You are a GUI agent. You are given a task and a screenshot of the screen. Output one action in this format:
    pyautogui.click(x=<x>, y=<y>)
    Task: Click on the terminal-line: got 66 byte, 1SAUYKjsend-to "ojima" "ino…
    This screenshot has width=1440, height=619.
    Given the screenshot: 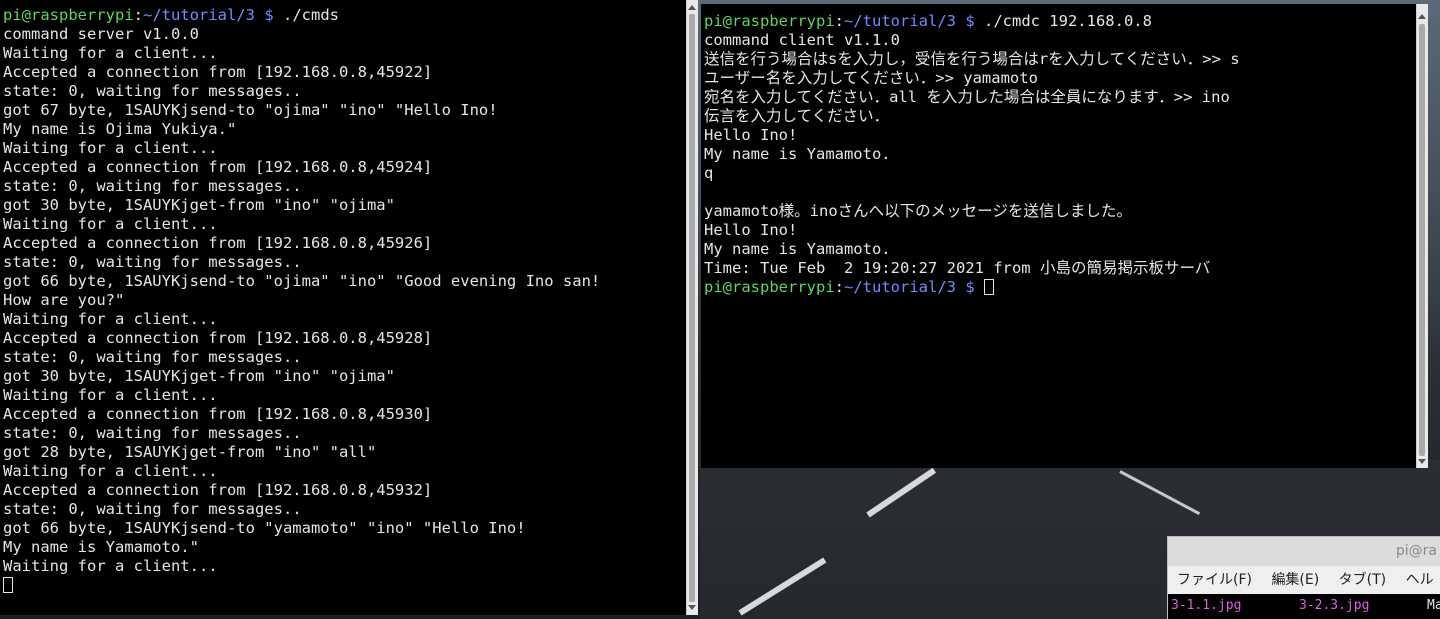 What is the action you would take?
    pyautogui.click(x=301, y=281)
    